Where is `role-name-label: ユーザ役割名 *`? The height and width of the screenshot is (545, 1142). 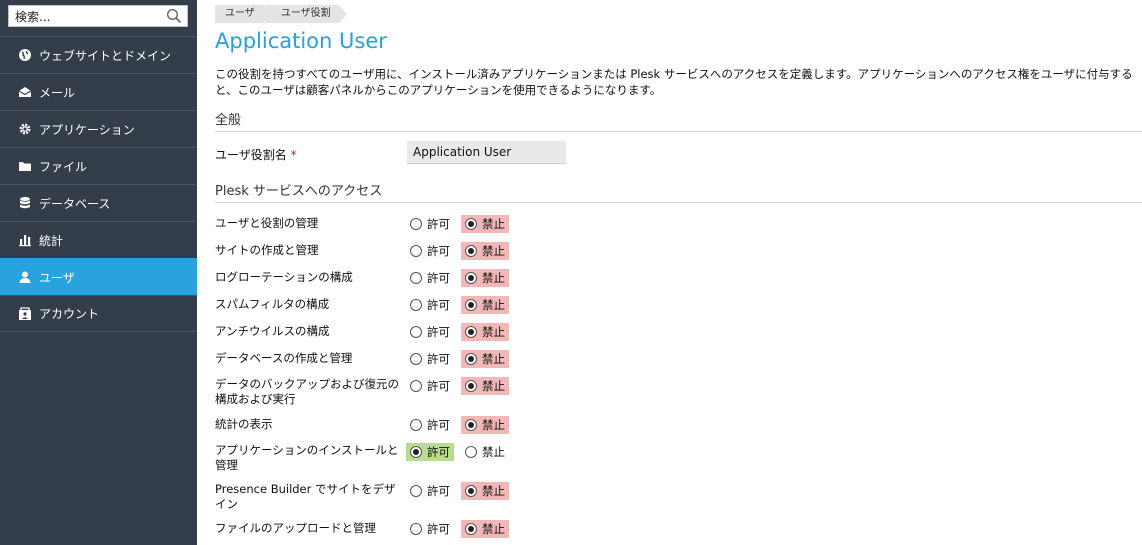
role-name-label: ユーザ役割名 * is located at coordinates (256, 154).